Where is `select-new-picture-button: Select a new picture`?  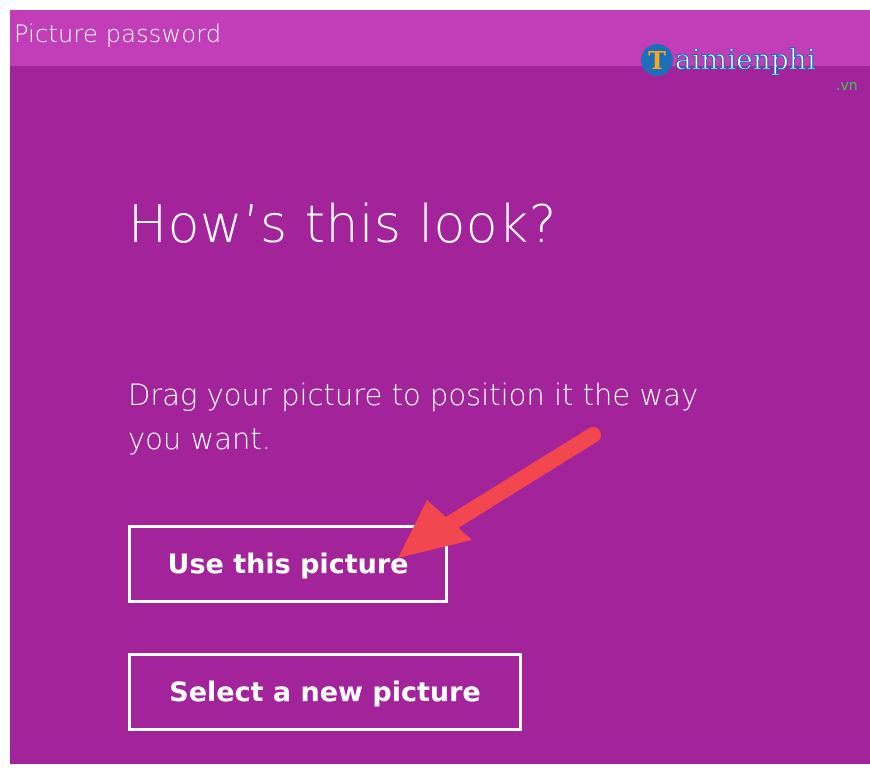
select-new-picture-button: Select a new picture is located at coordinates (325, 692).